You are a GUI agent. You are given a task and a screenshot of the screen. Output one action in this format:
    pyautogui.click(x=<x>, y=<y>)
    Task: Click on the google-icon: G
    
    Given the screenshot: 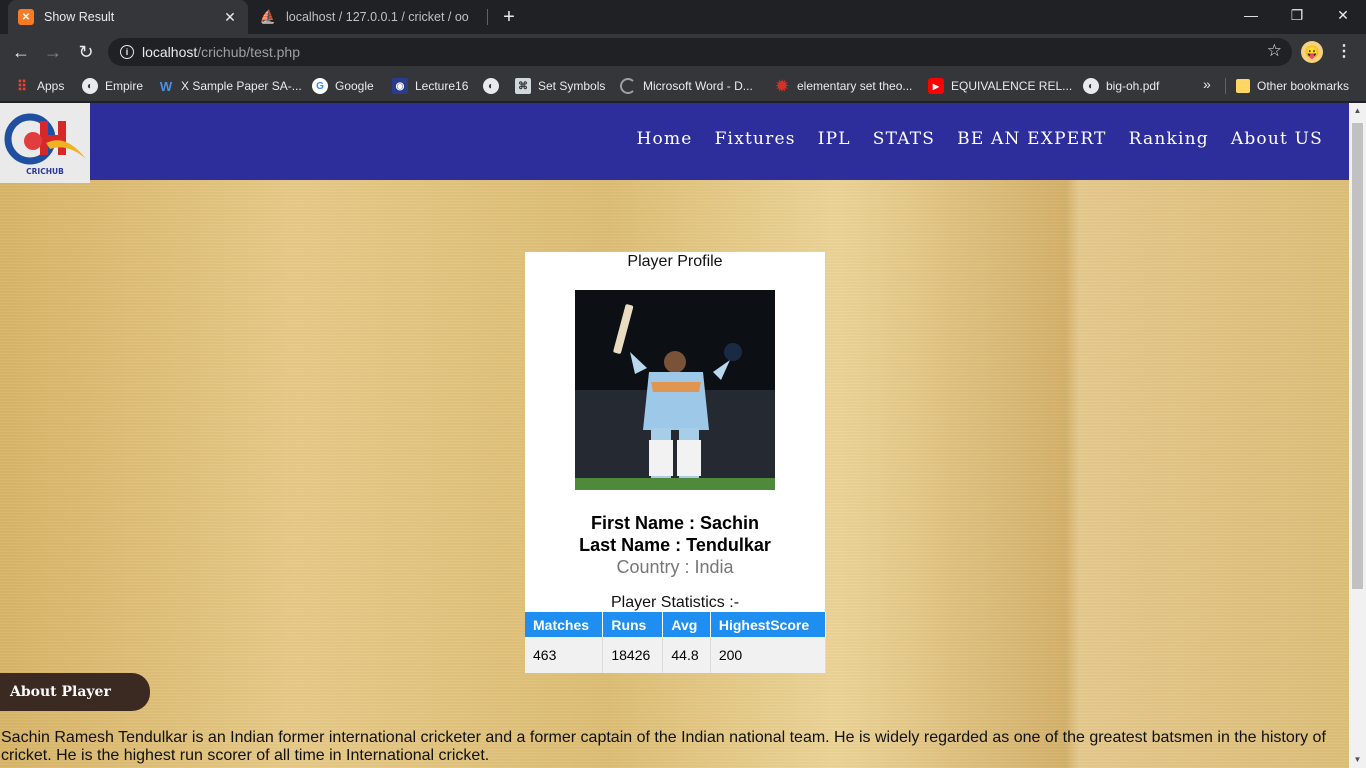 What is the action you would take?
    pyautogui.click(x=320, y=86)
    